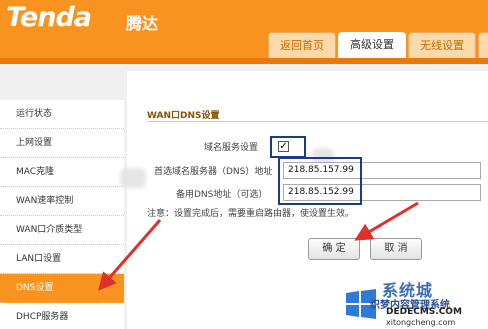 The width and height of the screenshot is (488, 329). Describe the element at coordinates (421, 322) in the screenshot. I see `watermark-line3: xitongcheng.com` at that location.